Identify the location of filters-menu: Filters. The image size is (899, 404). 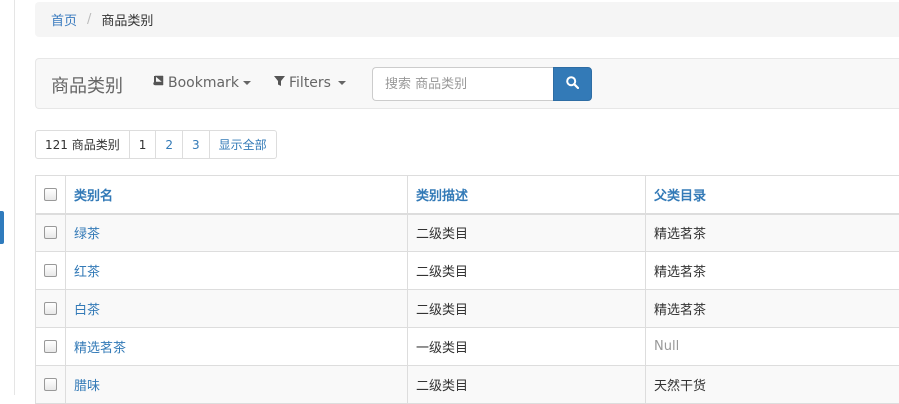
(310, 83).